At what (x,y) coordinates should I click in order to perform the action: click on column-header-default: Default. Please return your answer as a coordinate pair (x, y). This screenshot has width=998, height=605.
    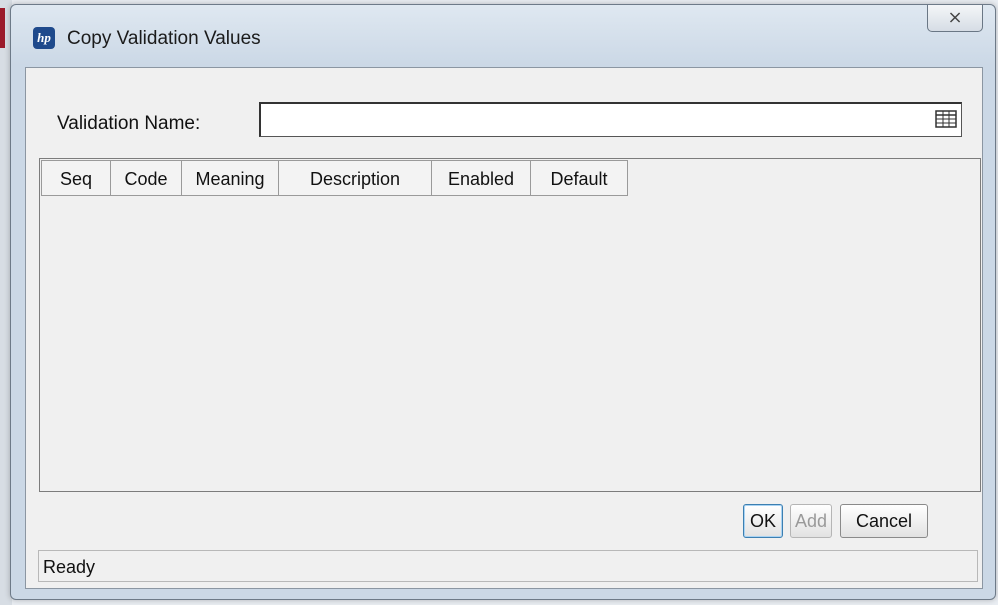
    Looking at the image, I should click on (579, 178).